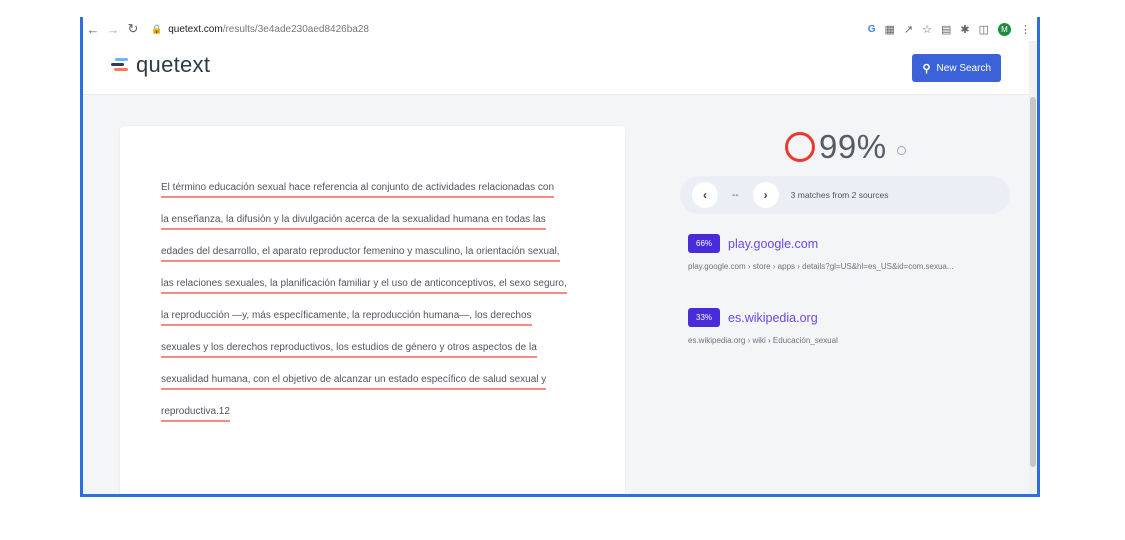 Image resolution: width=1125 pixels, height=540 pixels. Describe the element at coordinates (295, 29) in the screenshot. I see `url-path: /results/3e4ade230aed8426ba28` at that location.